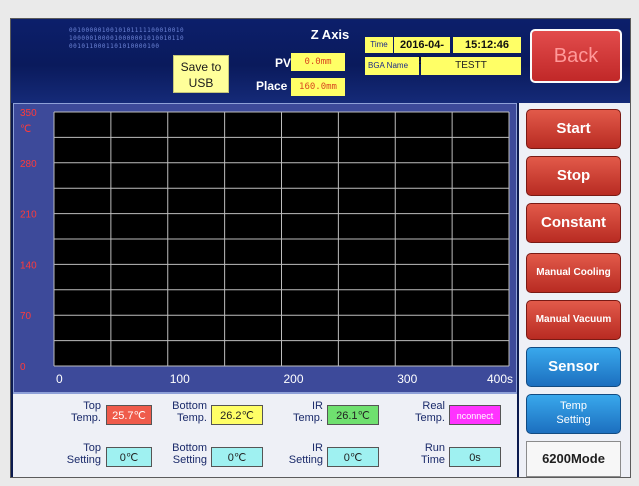  What do you see at coordinates (272, 86) in the screenshot?
I see `place-label: Place` at bounding box center [272, 86].